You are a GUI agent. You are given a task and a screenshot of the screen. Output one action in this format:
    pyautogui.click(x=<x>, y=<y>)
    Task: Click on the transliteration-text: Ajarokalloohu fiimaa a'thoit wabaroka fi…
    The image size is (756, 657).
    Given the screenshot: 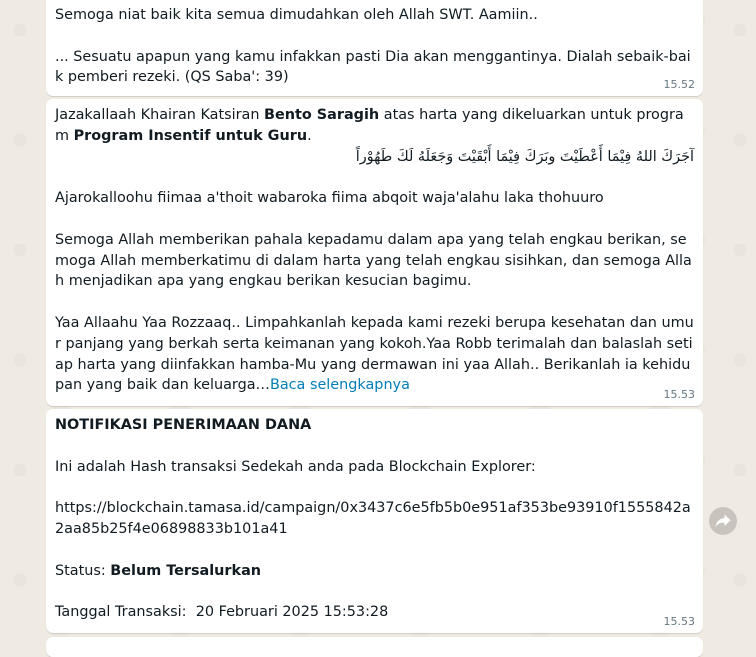 What is the action you would take?
    pyautogui.click(x=329, y=198)
    